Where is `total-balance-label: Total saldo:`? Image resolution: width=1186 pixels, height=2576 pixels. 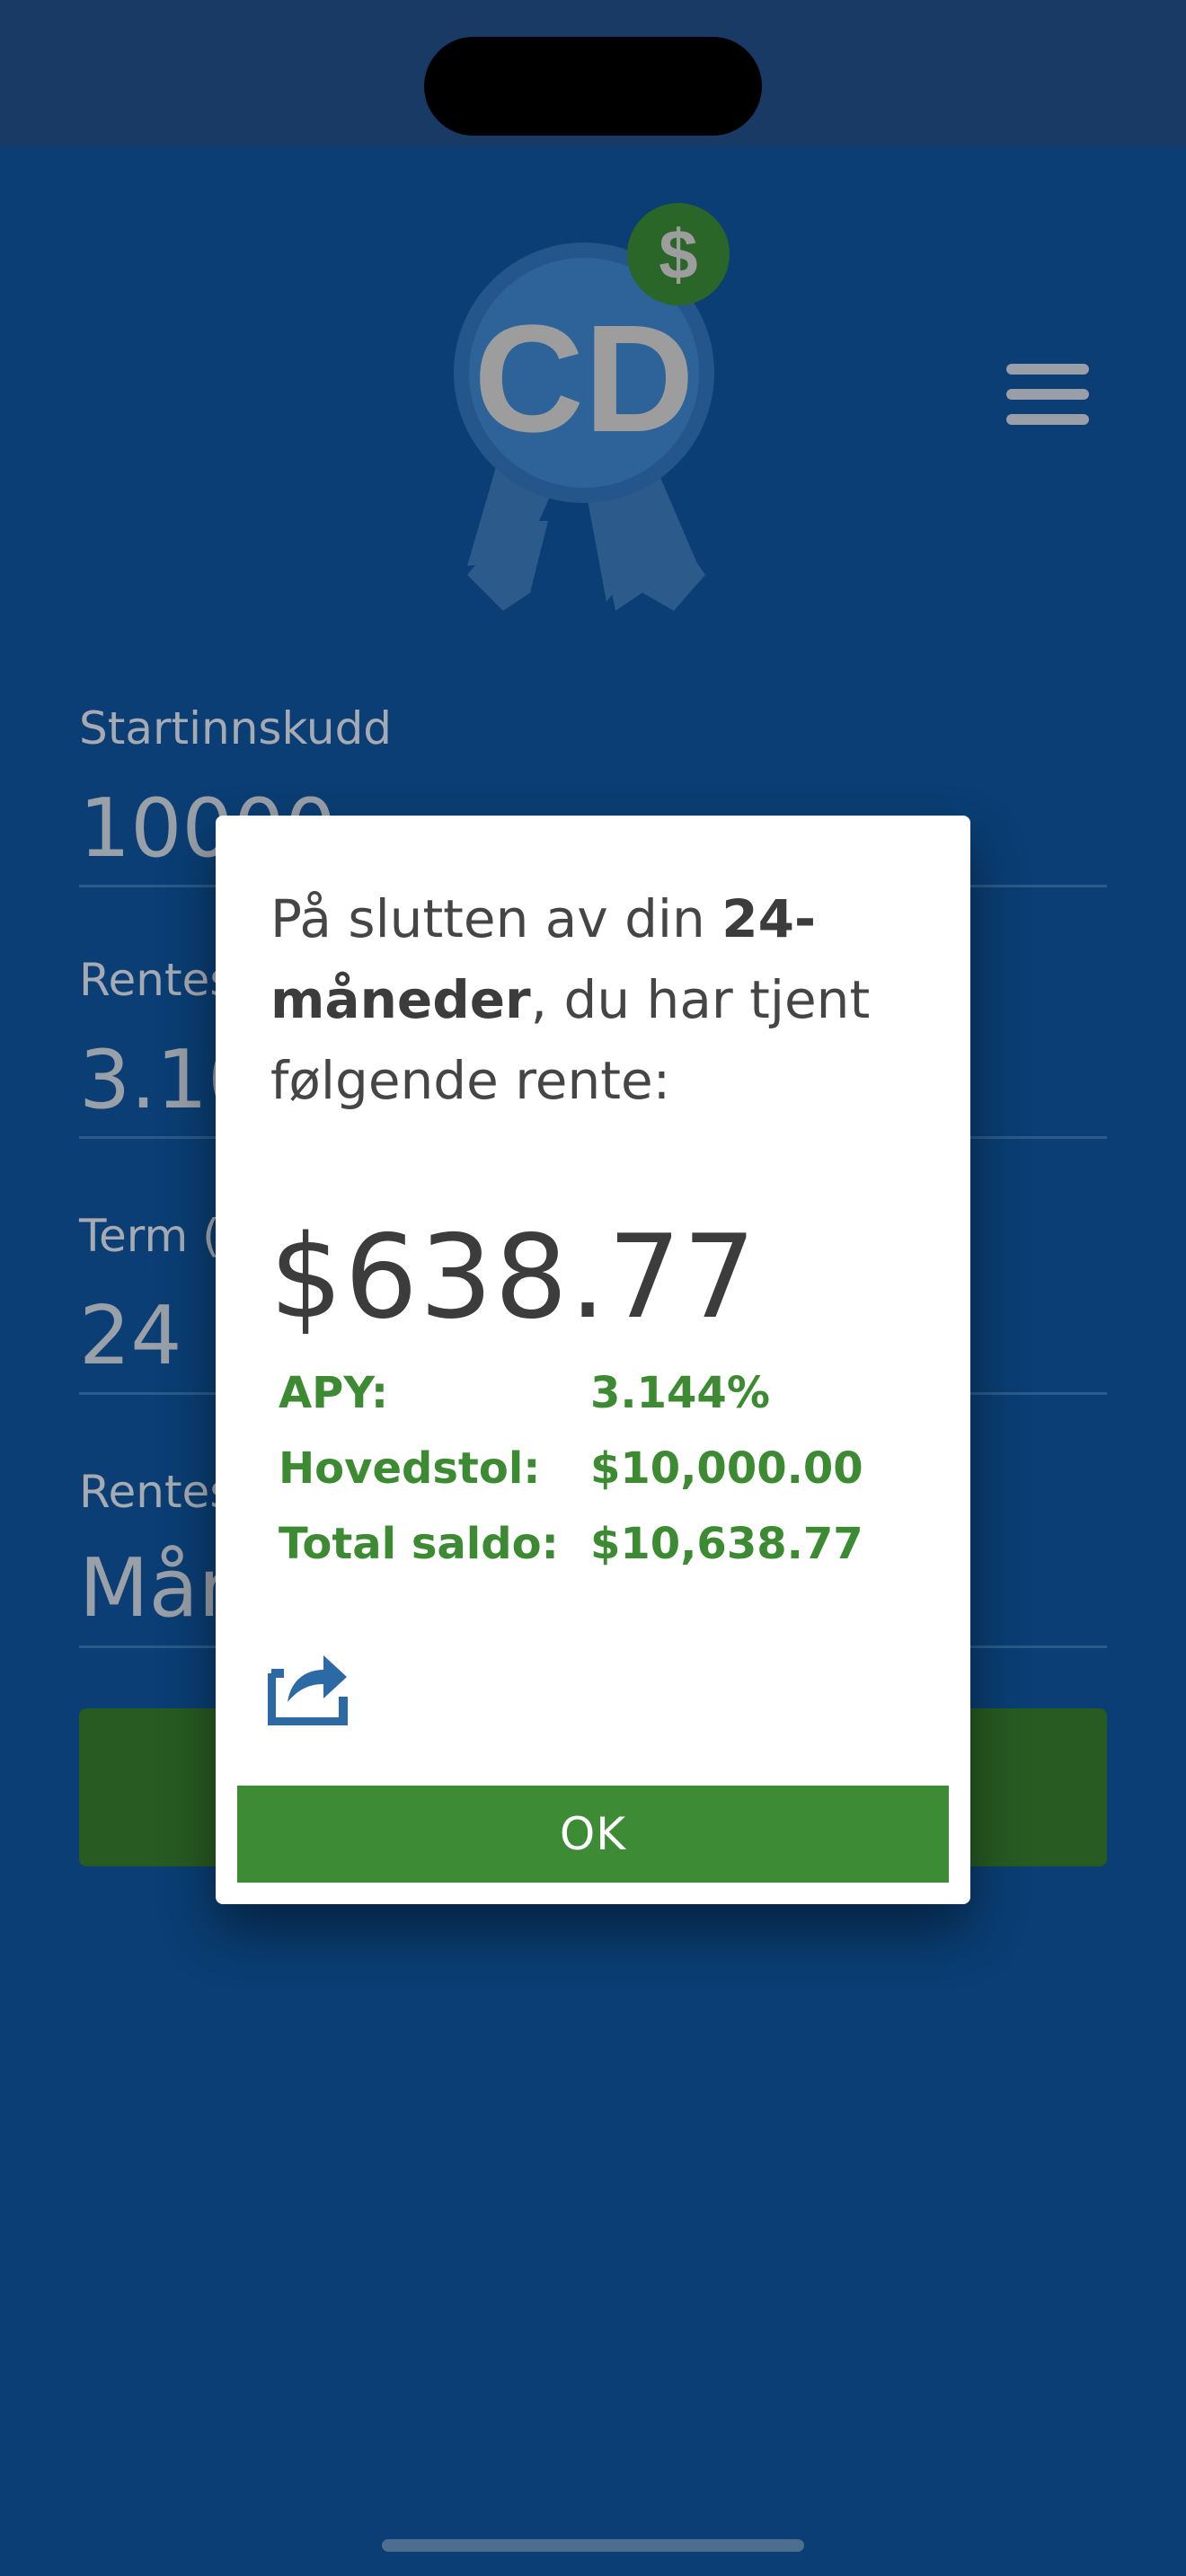 total-balance-label: Total saldo: is located at coordinates (419, 1544).